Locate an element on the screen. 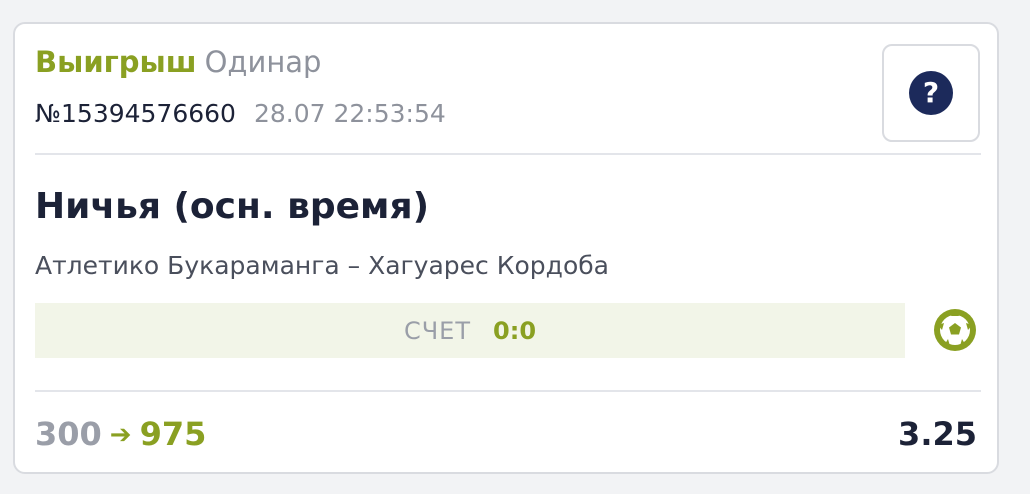  bet-meta: №15394576660 28.07 22:53:54 is located at coordinates (240, 114).